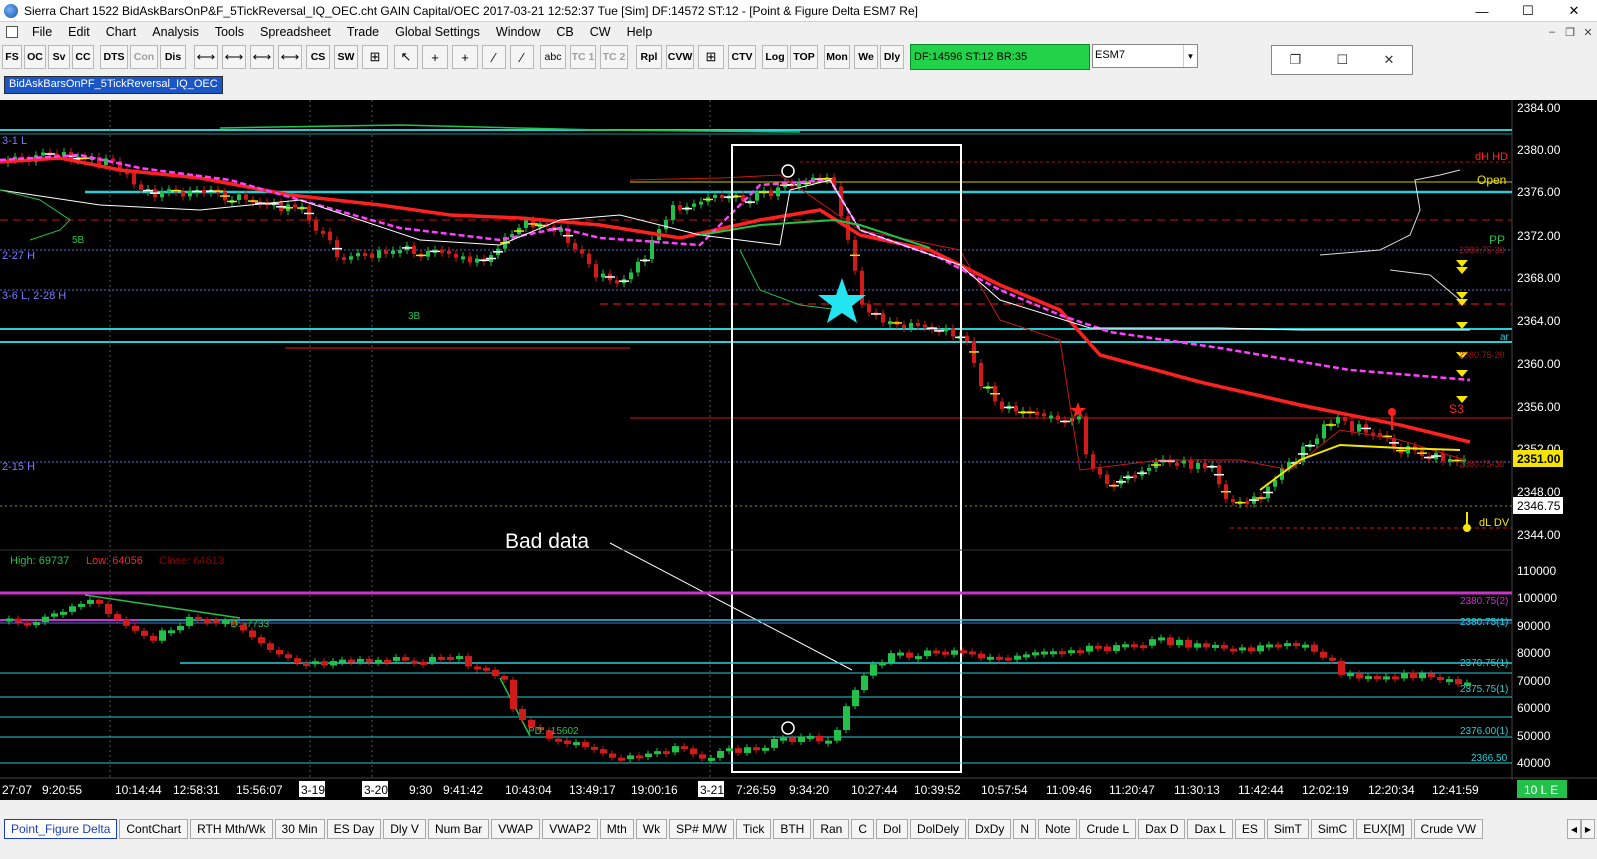  What do you see at coordinates (553, 57) in the screenshot?
I see `text-tool-button: abc` at bounding box center [553, 57].